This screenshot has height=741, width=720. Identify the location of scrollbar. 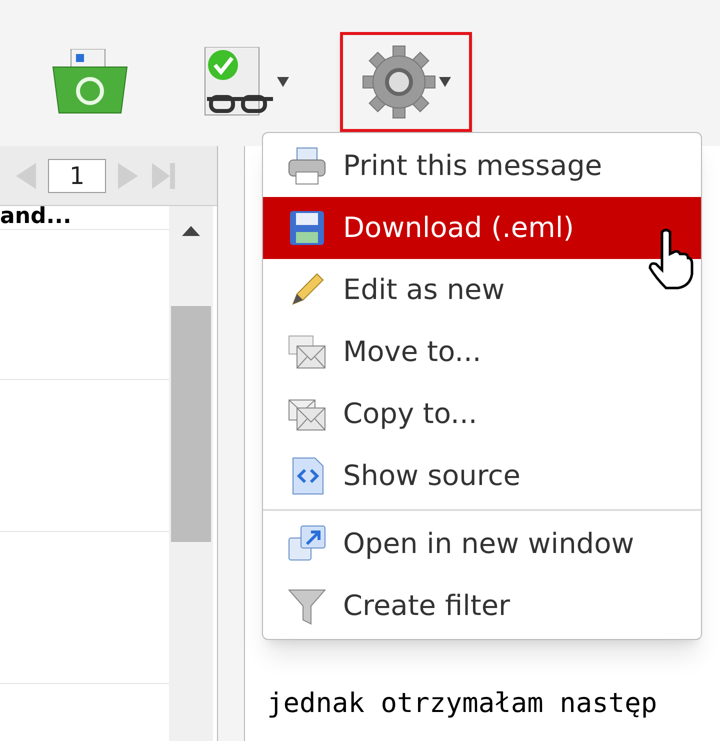
(191, 473).